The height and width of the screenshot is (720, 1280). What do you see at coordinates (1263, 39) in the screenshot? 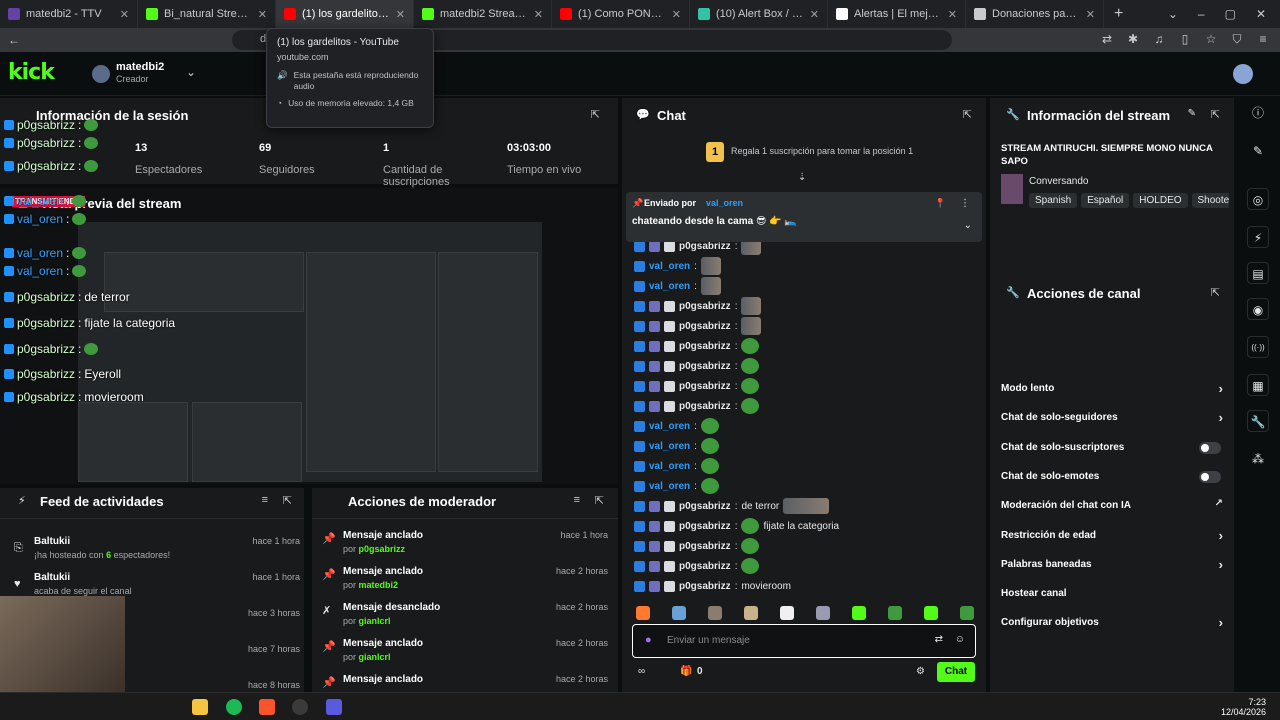
I see `menu-icon: ≡` at bounding box center [1263, 39].